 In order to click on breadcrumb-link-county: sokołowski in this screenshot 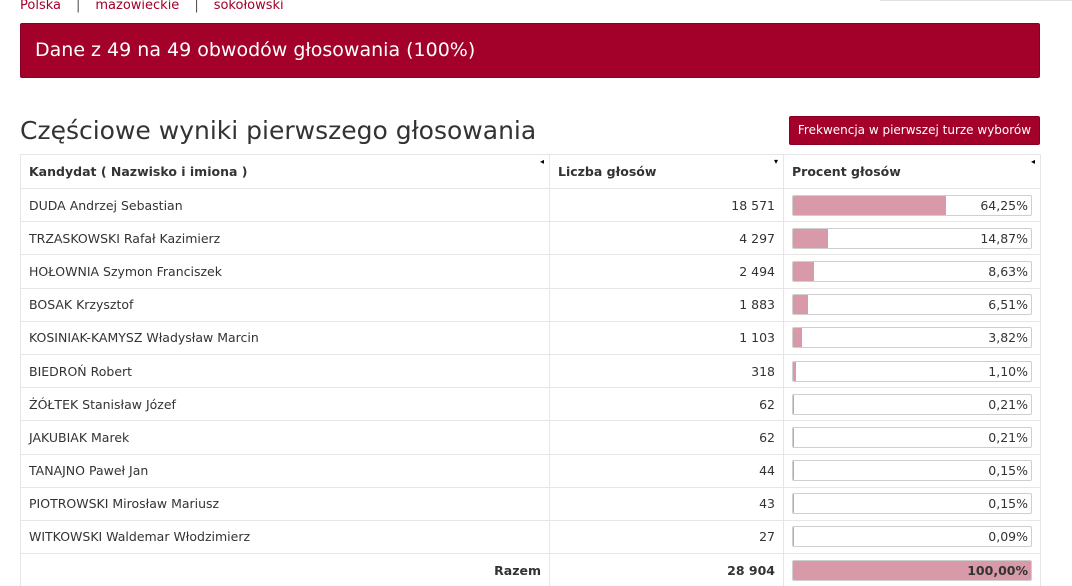, I will do `click(249, 6)`.